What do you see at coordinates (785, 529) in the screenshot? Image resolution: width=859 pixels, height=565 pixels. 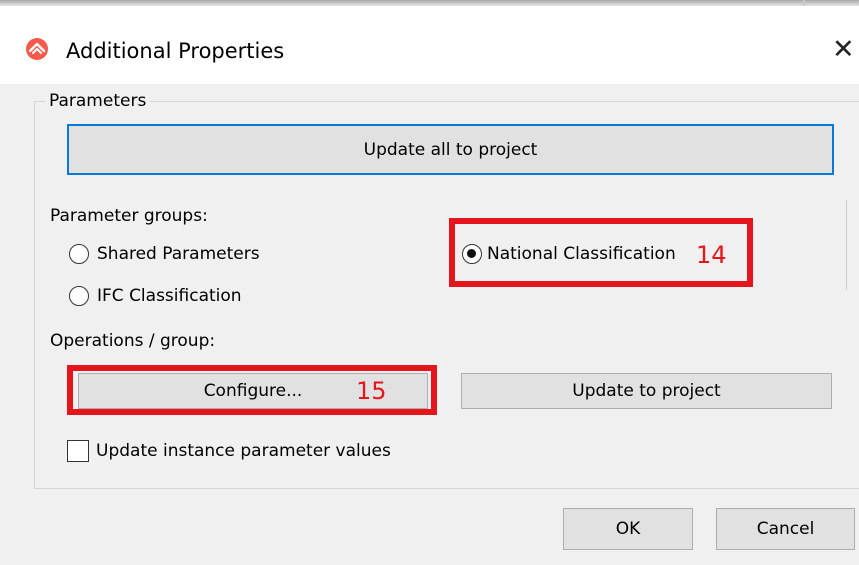 I see `cancel-button: Cancel` at bounding box center [785, 529].